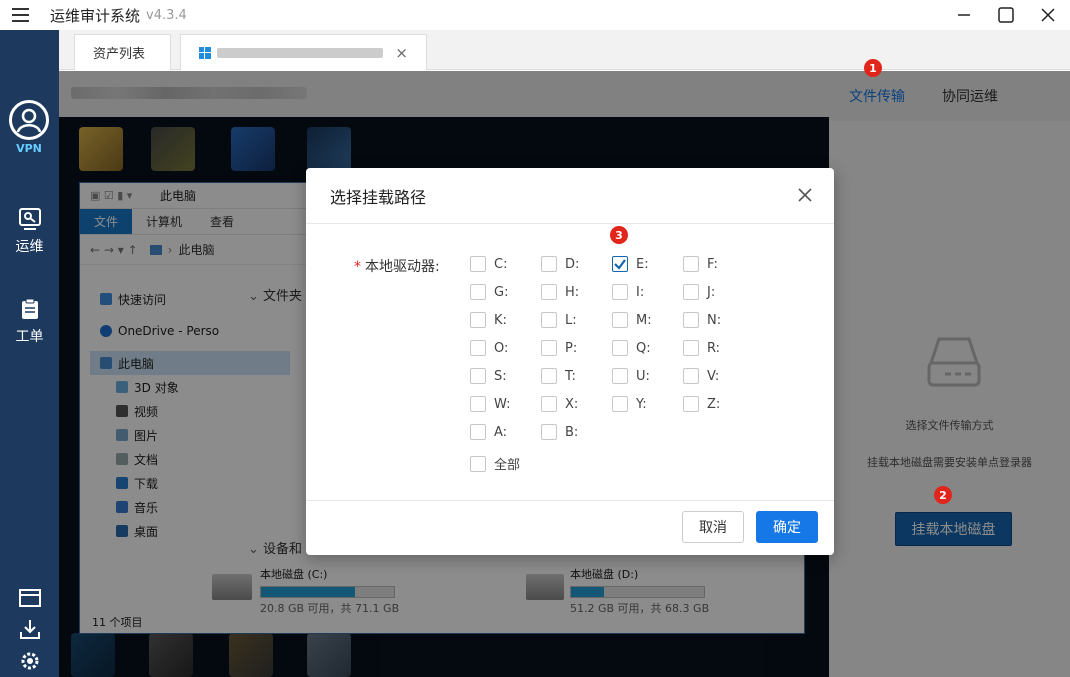 This screenshot has height=677, width=1070. What do you see at coordinates (402, 267) in the screenshot?
I see `drive-label-text: 本地驱动器:` at bounding box center [402, 267].